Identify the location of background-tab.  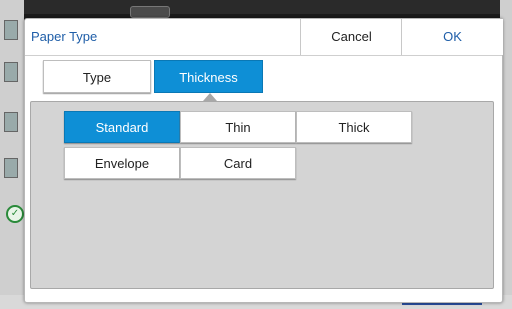
(150, 12).